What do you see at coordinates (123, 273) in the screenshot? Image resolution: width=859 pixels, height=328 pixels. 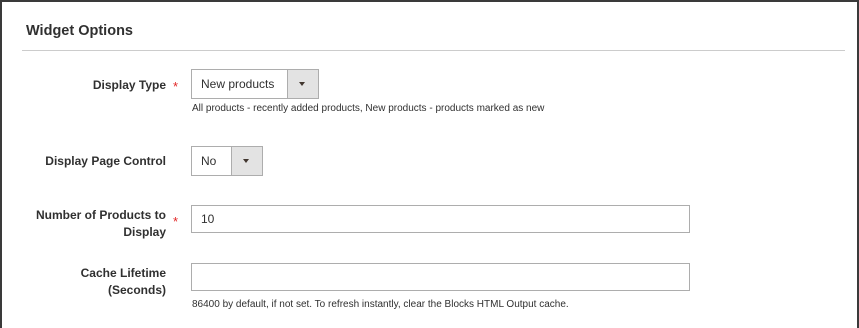 I see `cache-lifetime-label-line1: Cache Lifetime` at bounding box center [123, 273].